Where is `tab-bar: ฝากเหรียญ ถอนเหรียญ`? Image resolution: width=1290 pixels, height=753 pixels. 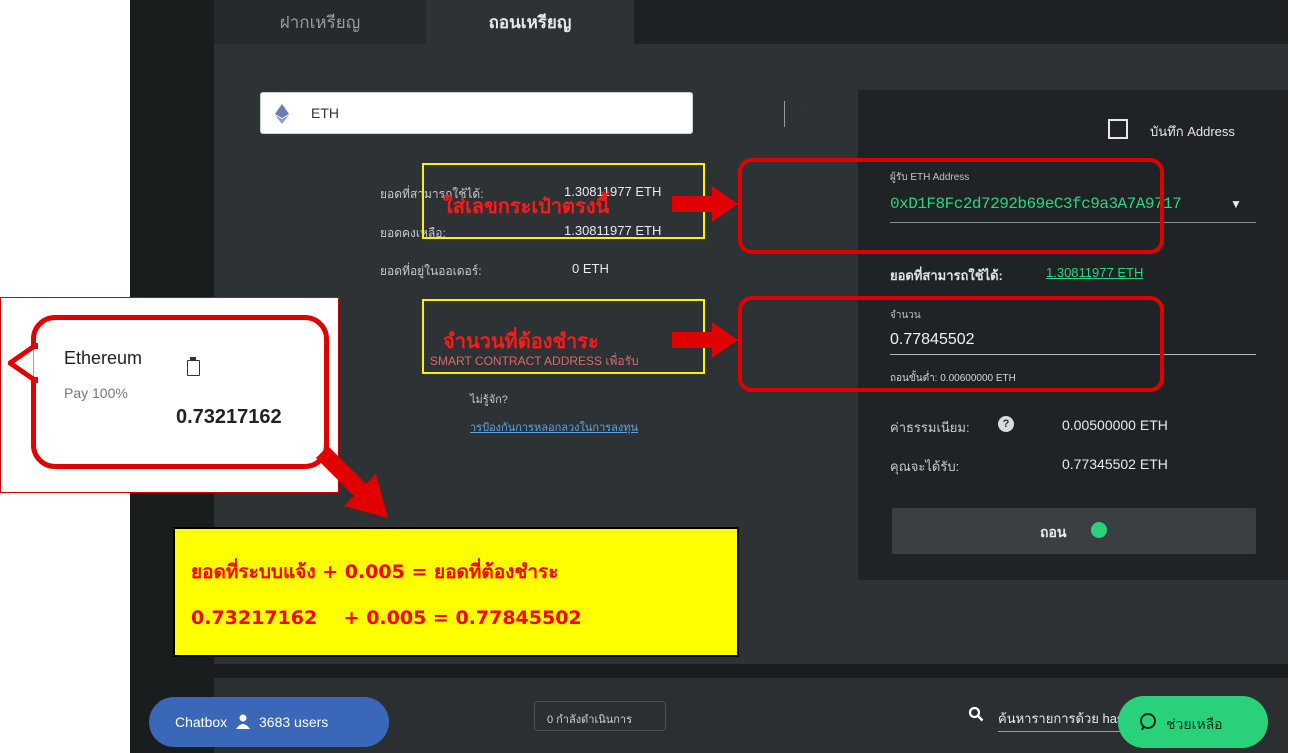 tab-bar: ฝากเหรียญ ถอนเหรียญ is located at coordinates (751, 22).